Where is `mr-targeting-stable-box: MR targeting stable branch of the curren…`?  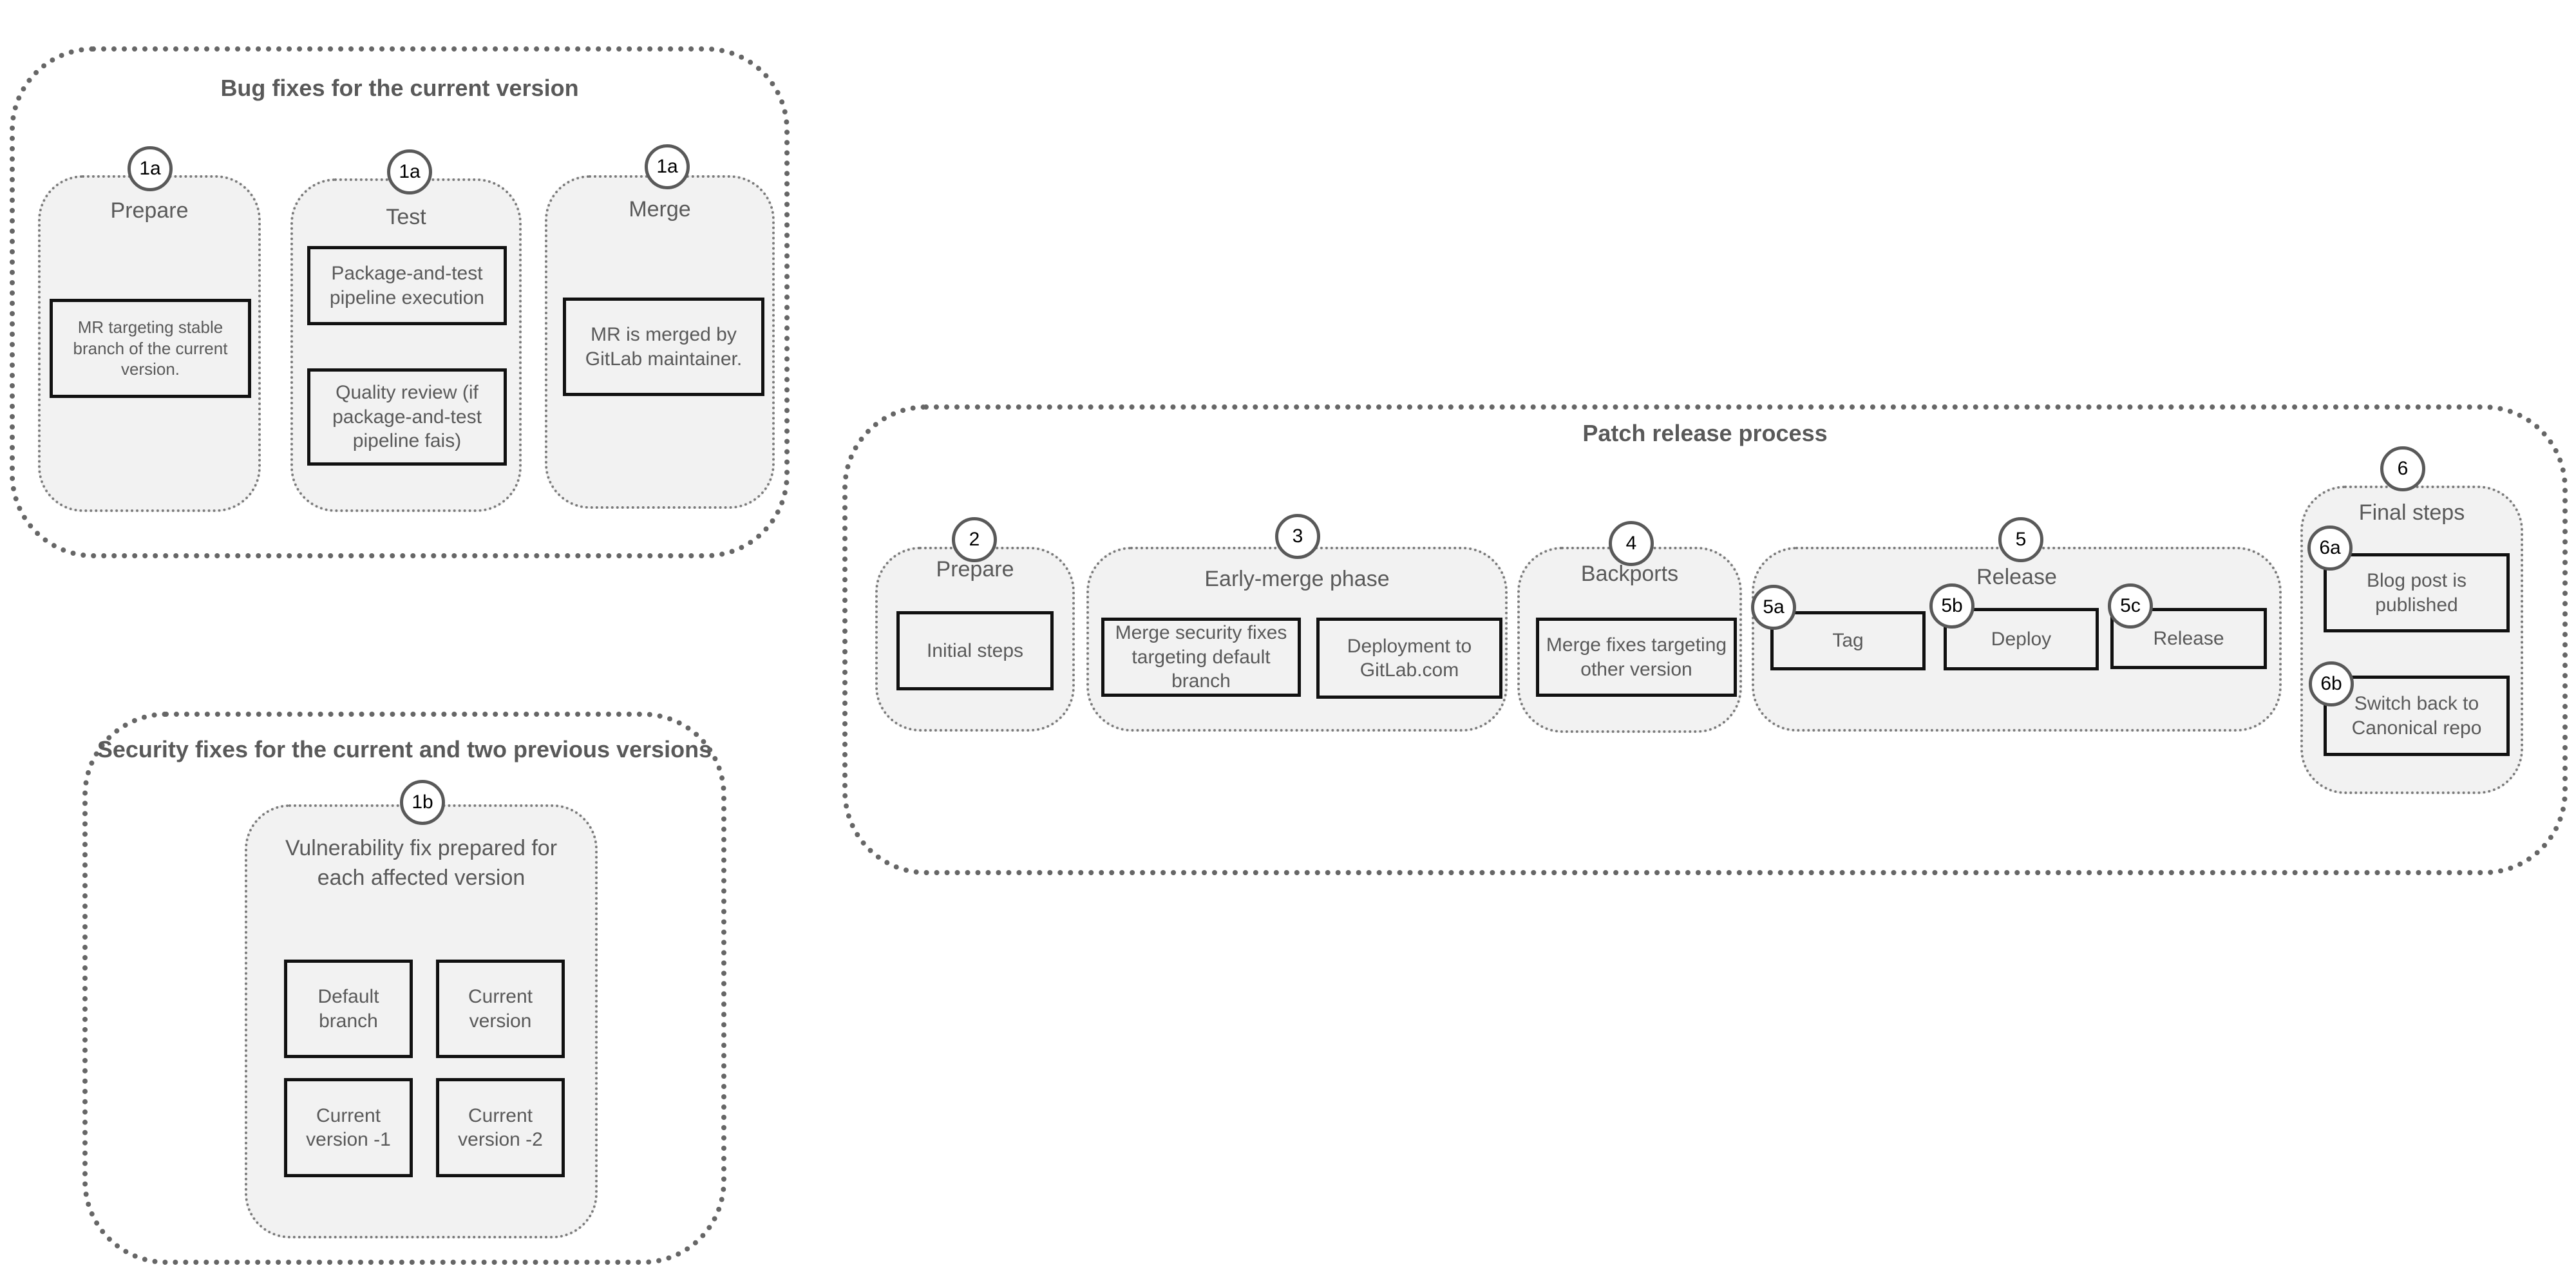
mr-targeting-stable-box: MR targeting stable branch of the curren… is located at coordinates (151, 349).